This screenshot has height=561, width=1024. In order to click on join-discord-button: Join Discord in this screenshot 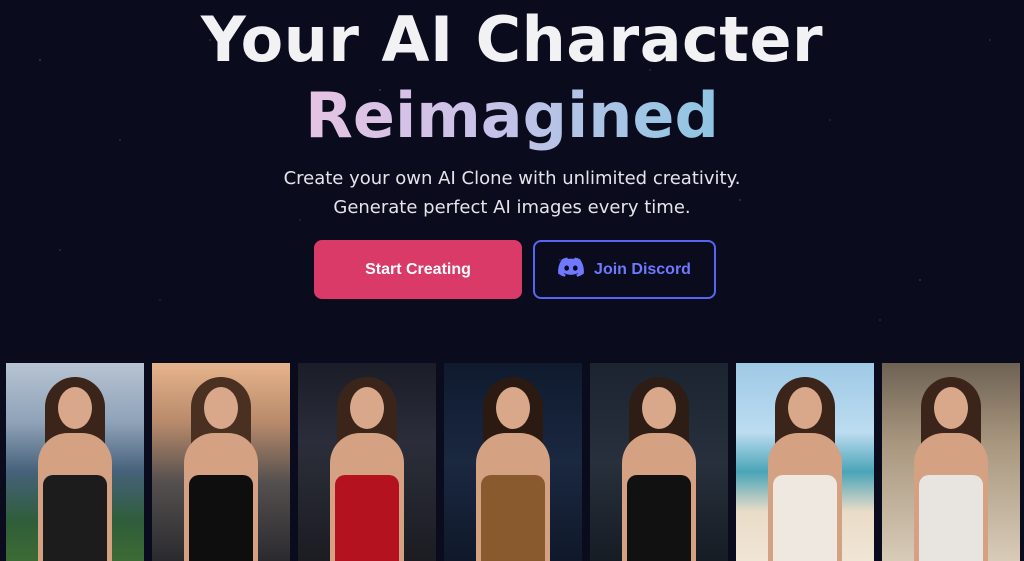, I will do `click(624, 269)`.